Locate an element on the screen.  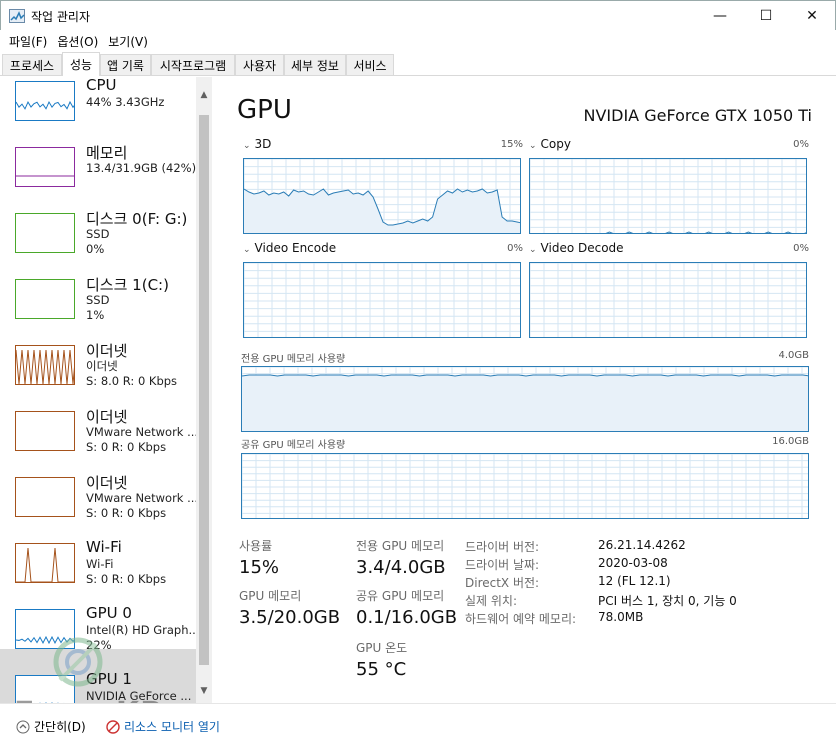
scroll-thumb is located at coordinates (204, 390).